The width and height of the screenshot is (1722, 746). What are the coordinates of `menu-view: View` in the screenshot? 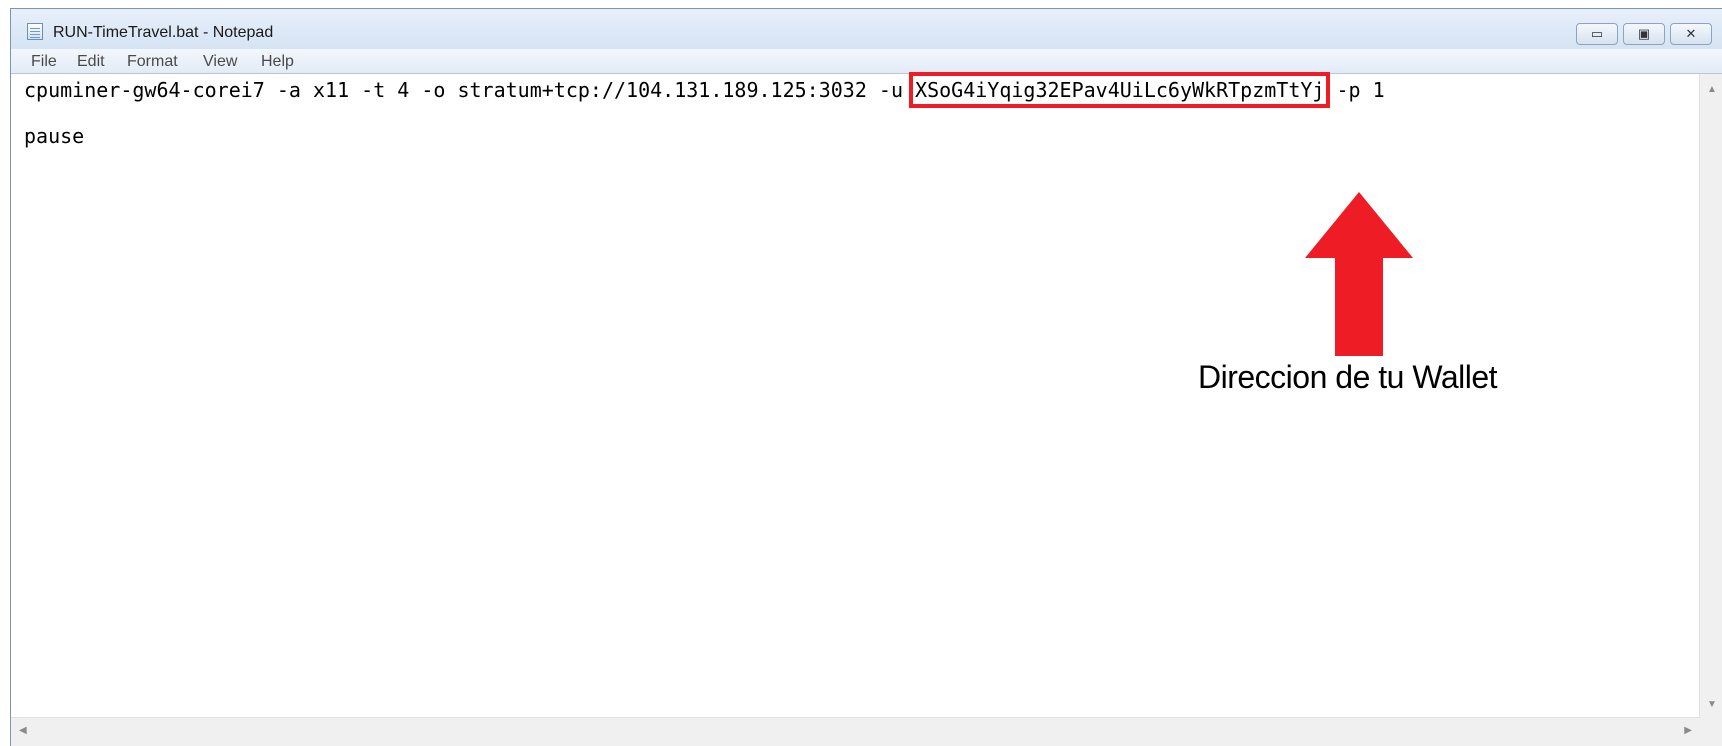 It's located at (220, 62).